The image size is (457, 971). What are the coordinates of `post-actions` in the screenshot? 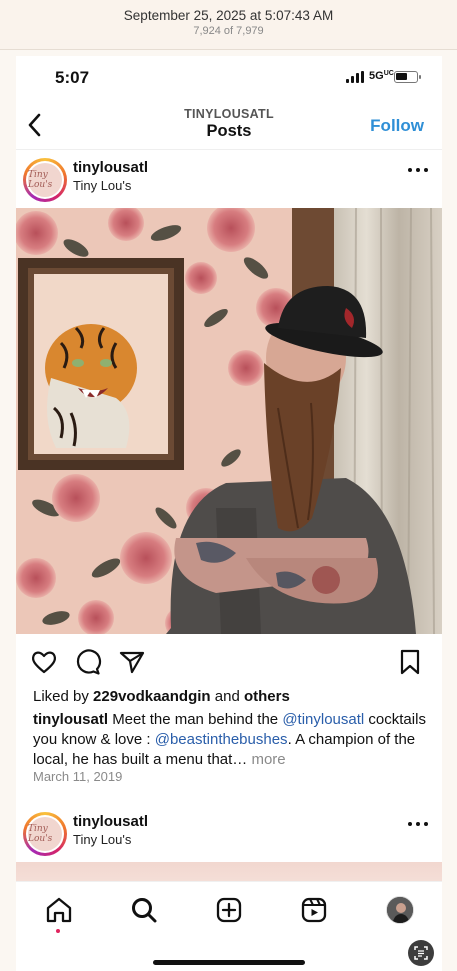 It's located at (229, 662).